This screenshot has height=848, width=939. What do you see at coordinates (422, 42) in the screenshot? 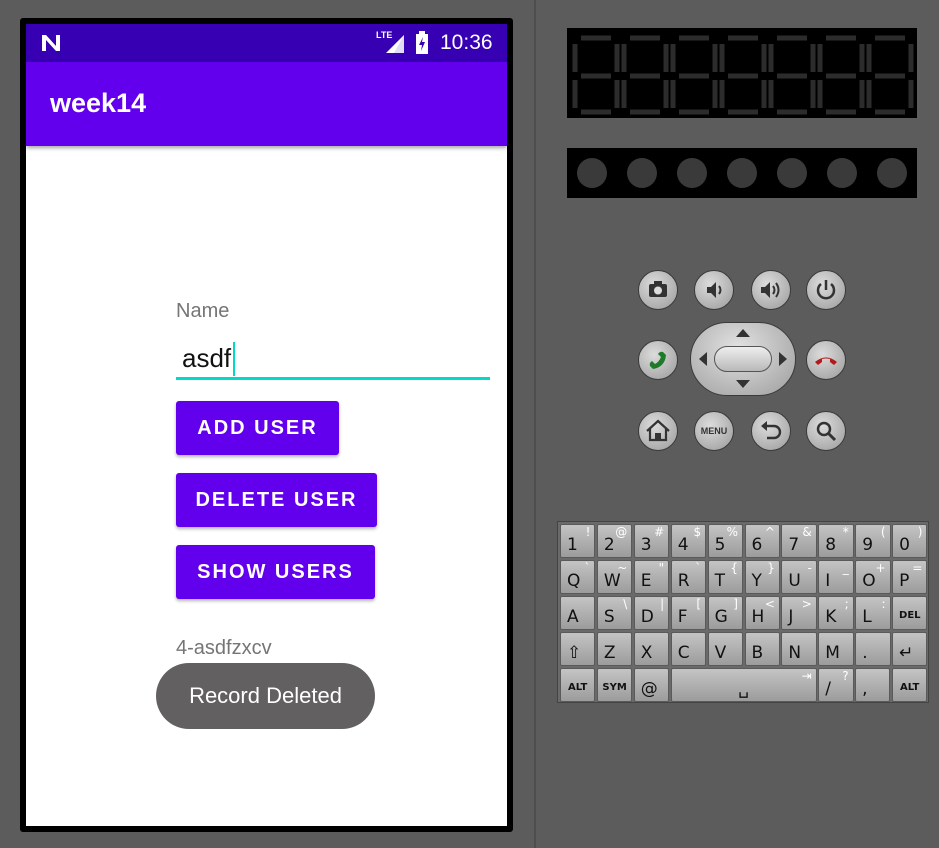
I see `battery-charging-icon` at bounding box center [422, 42].